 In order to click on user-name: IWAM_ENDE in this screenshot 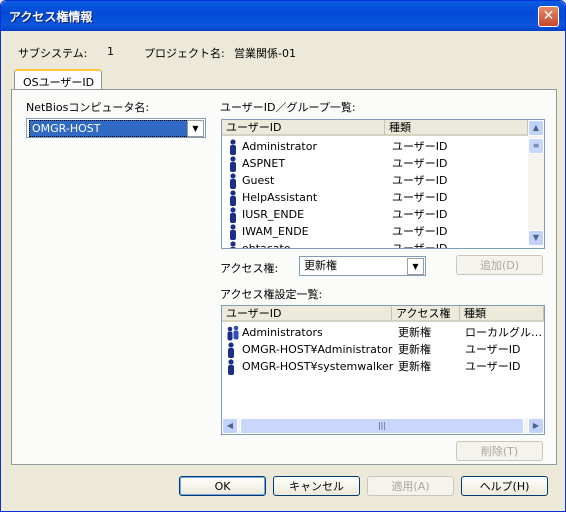, I will do `click(275, 231)`.